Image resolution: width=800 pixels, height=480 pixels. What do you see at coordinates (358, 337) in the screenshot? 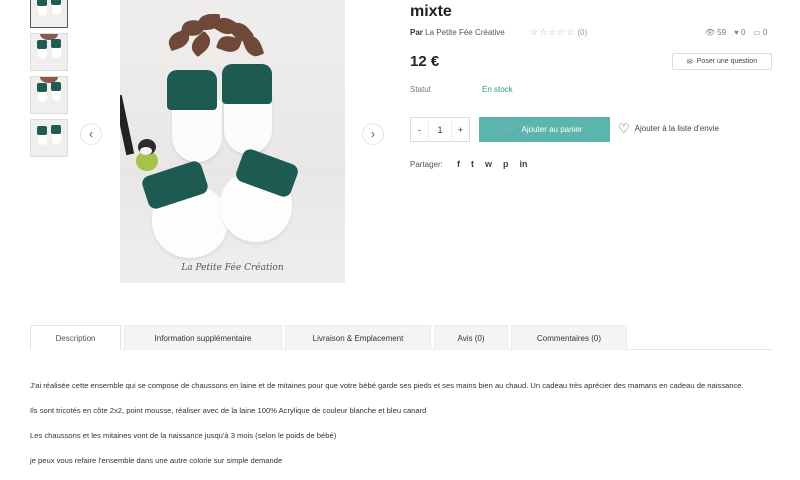
I see `tab-shipping: Livraison & Emplacement` at bounding box center [358, 337].